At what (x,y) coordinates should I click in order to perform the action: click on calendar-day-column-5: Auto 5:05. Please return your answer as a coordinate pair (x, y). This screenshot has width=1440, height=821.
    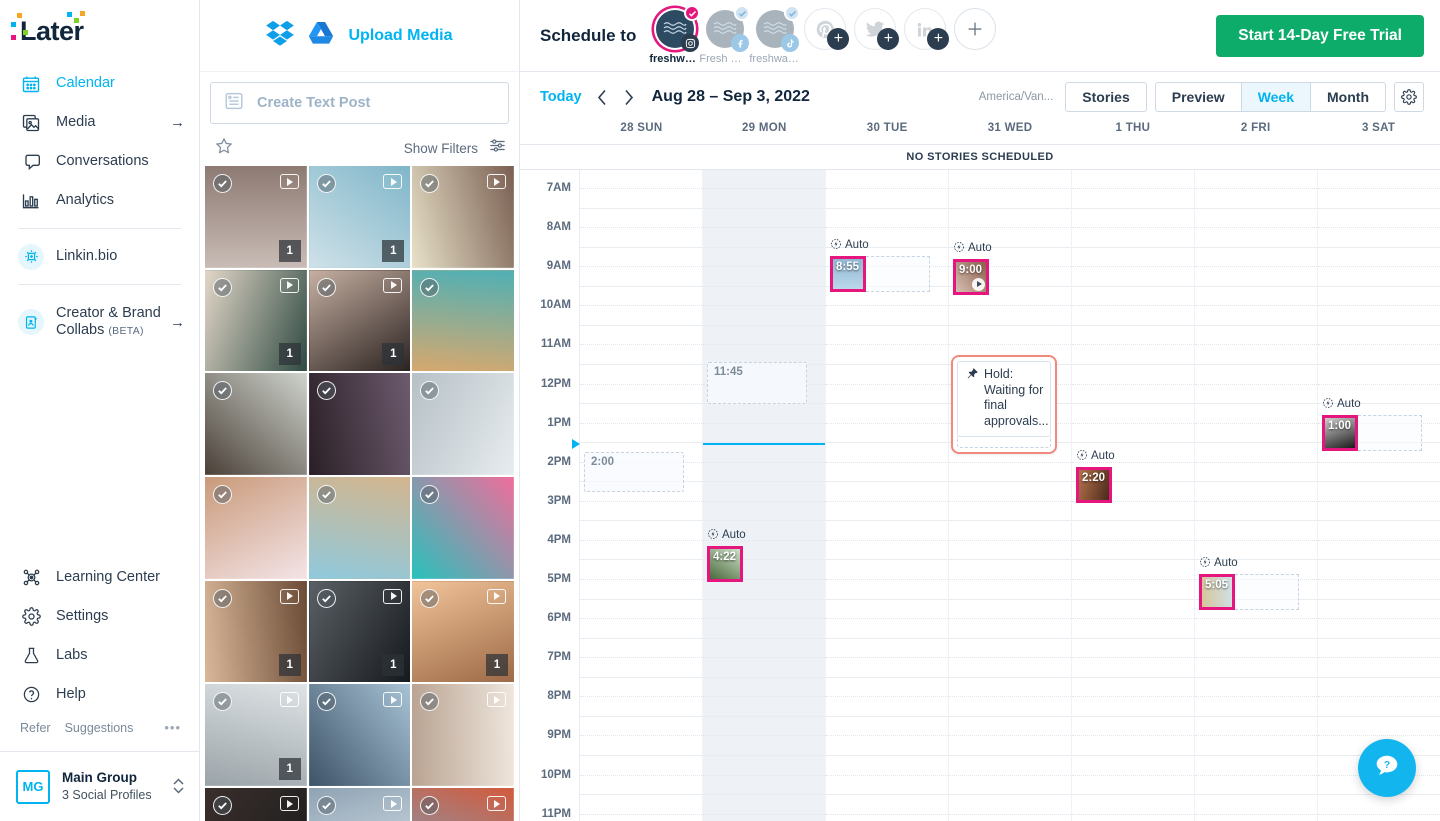
    Looking at the image, I should click on (1256, 495).